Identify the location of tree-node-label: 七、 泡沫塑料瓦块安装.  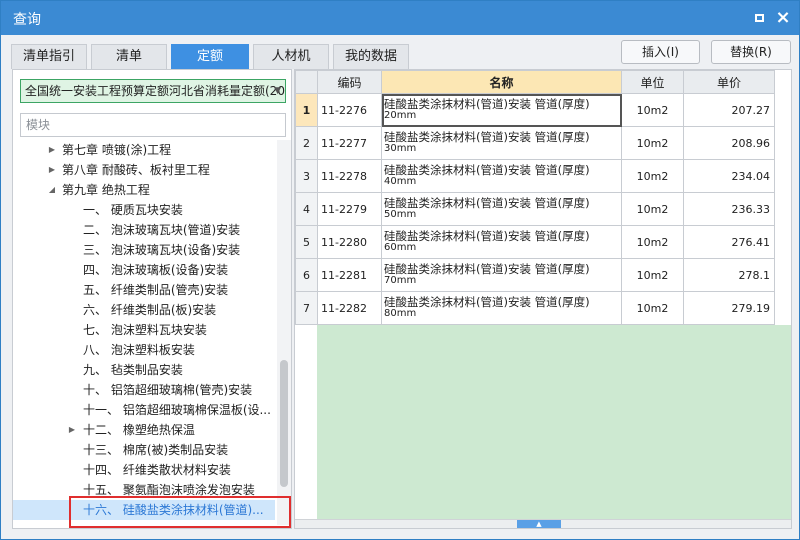
(145, 330).